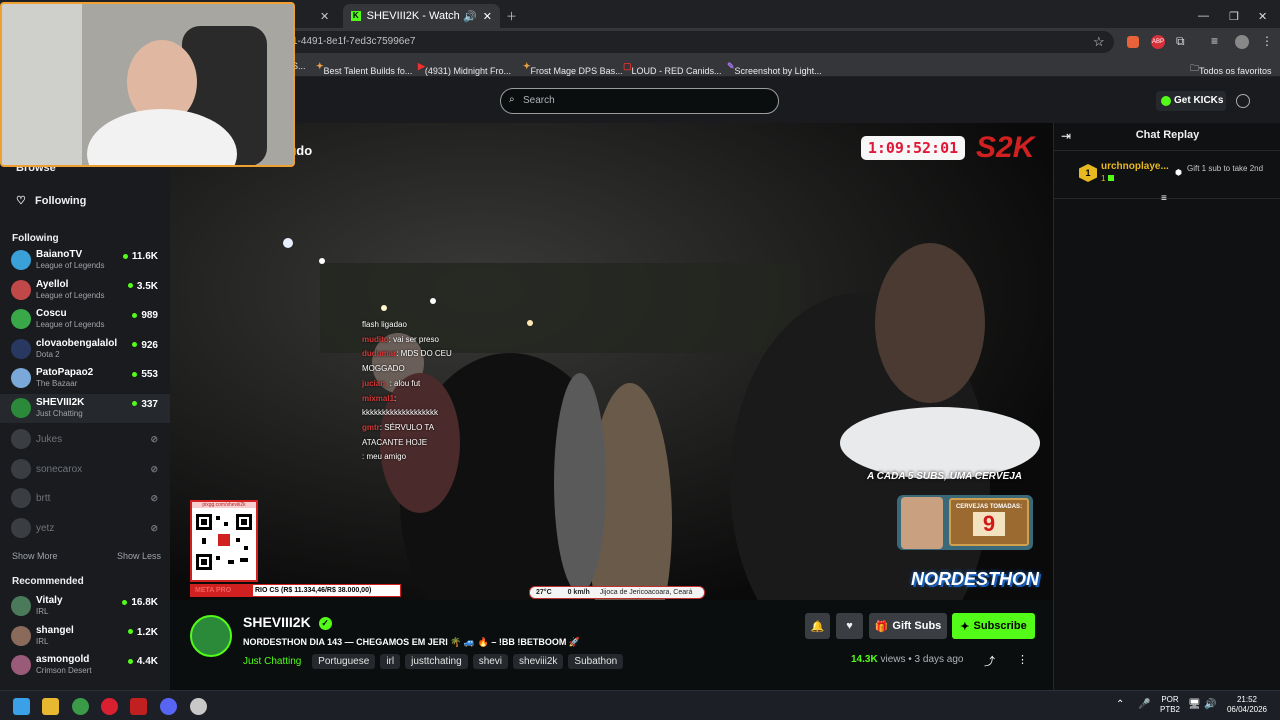 Image resolution: width=1280 pixels, height=720 pixels. Describe the element at coordinates (1164, 198) in the screenshot. I see `expand-leaderboard-icon: ≡` at that location.